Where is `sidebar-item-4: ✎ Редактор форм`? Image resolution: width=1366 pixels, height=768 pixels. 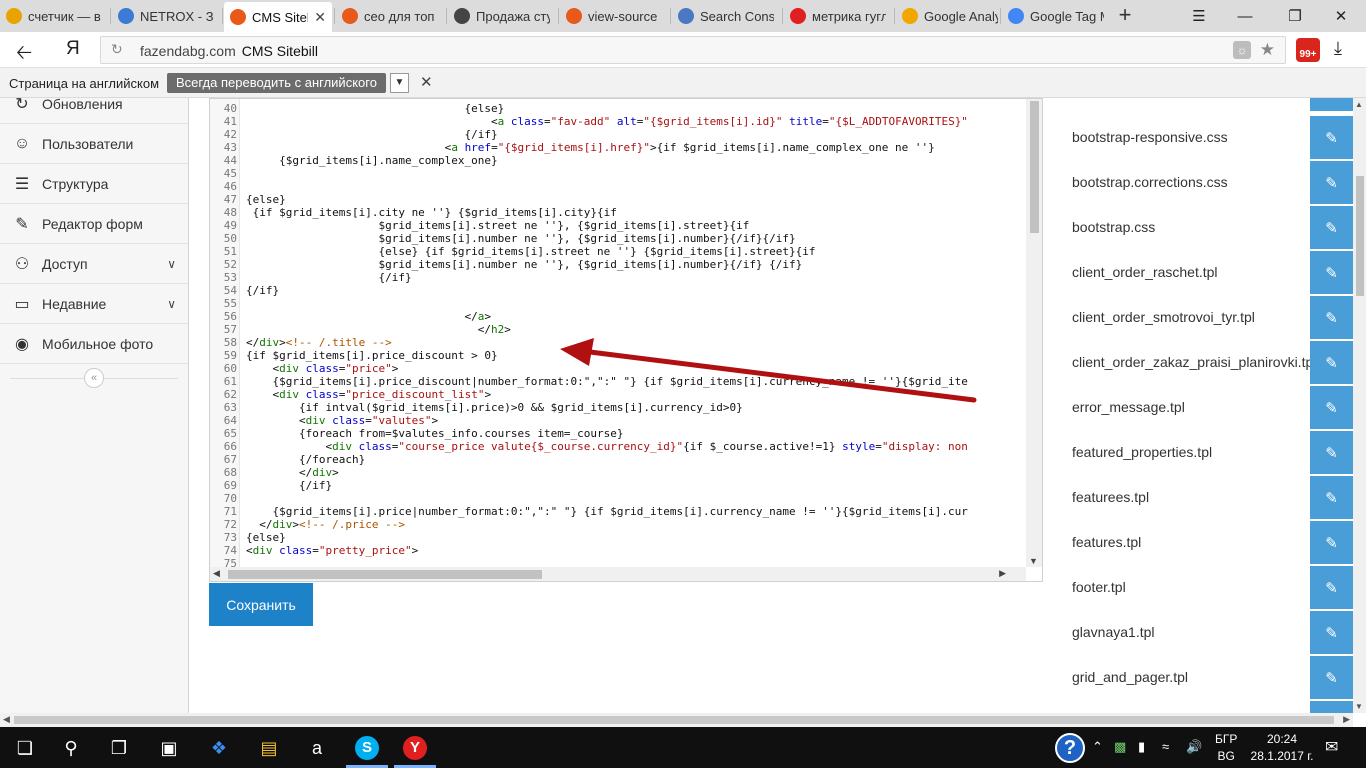
sidebar-item-4: ✎ Редактор форм is located at coordinates (94, 224).